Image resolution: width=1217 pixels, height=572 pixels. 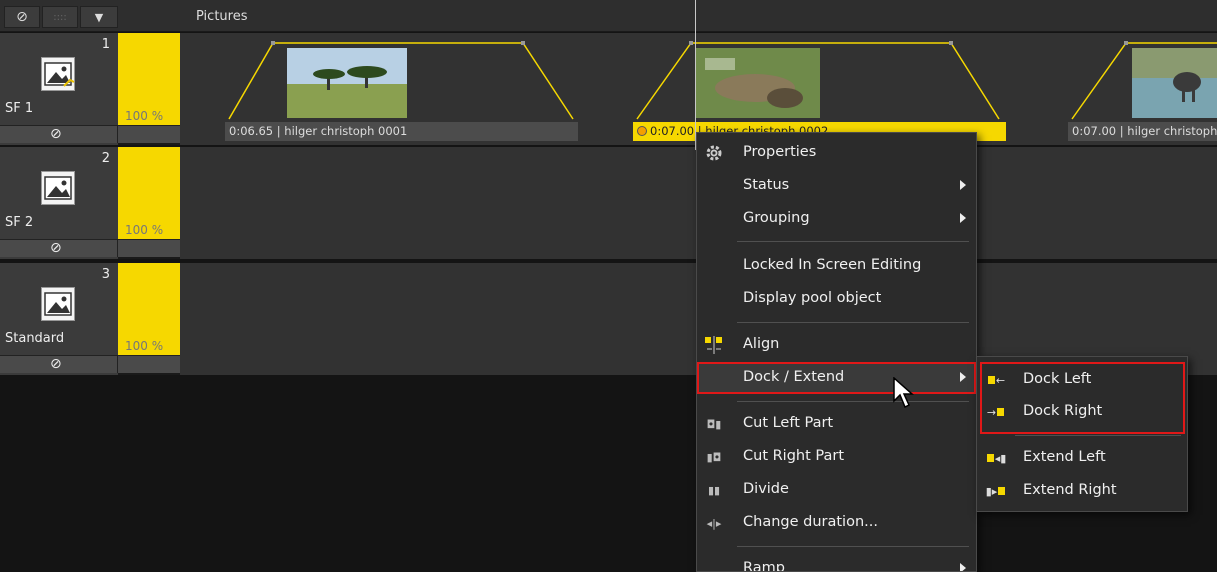 What do you see at coordinates (996, 491) in the screenshot?
I see `extend-right-icon: ▮▸` at bounding box center [996, 491].